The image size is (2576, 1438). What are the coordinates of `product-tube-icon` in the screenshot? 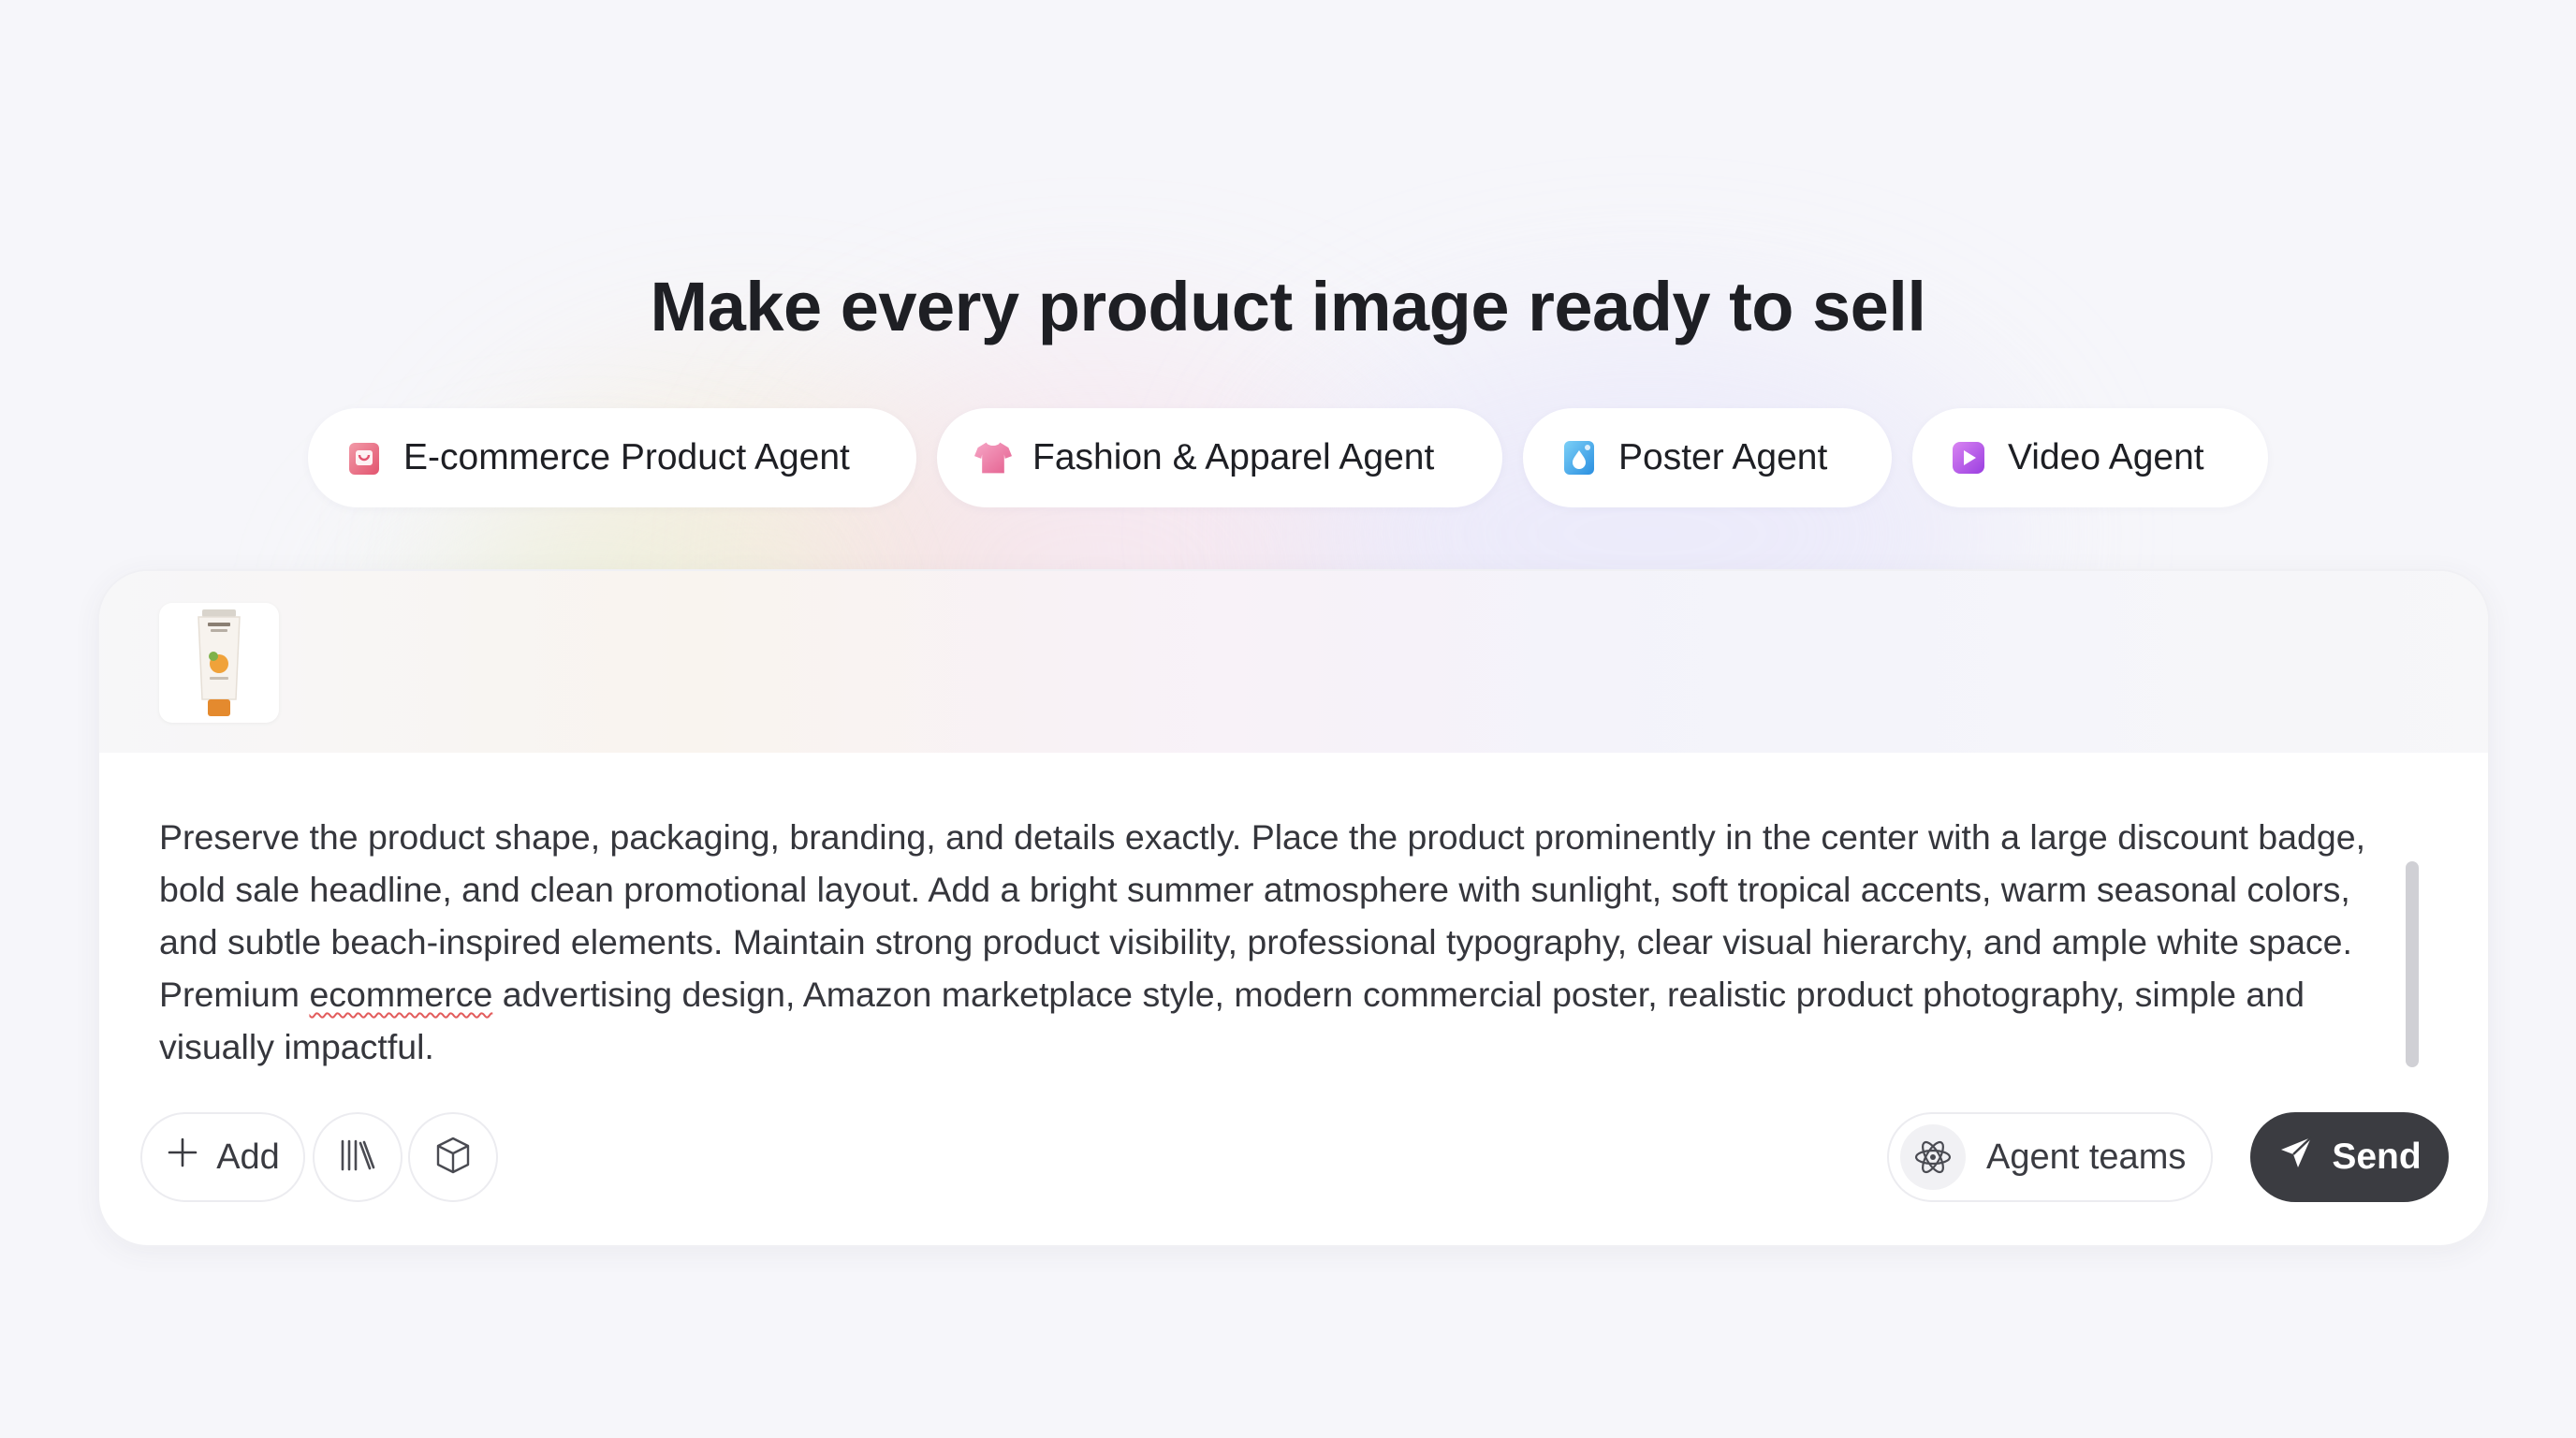 It's located at (219, 662).